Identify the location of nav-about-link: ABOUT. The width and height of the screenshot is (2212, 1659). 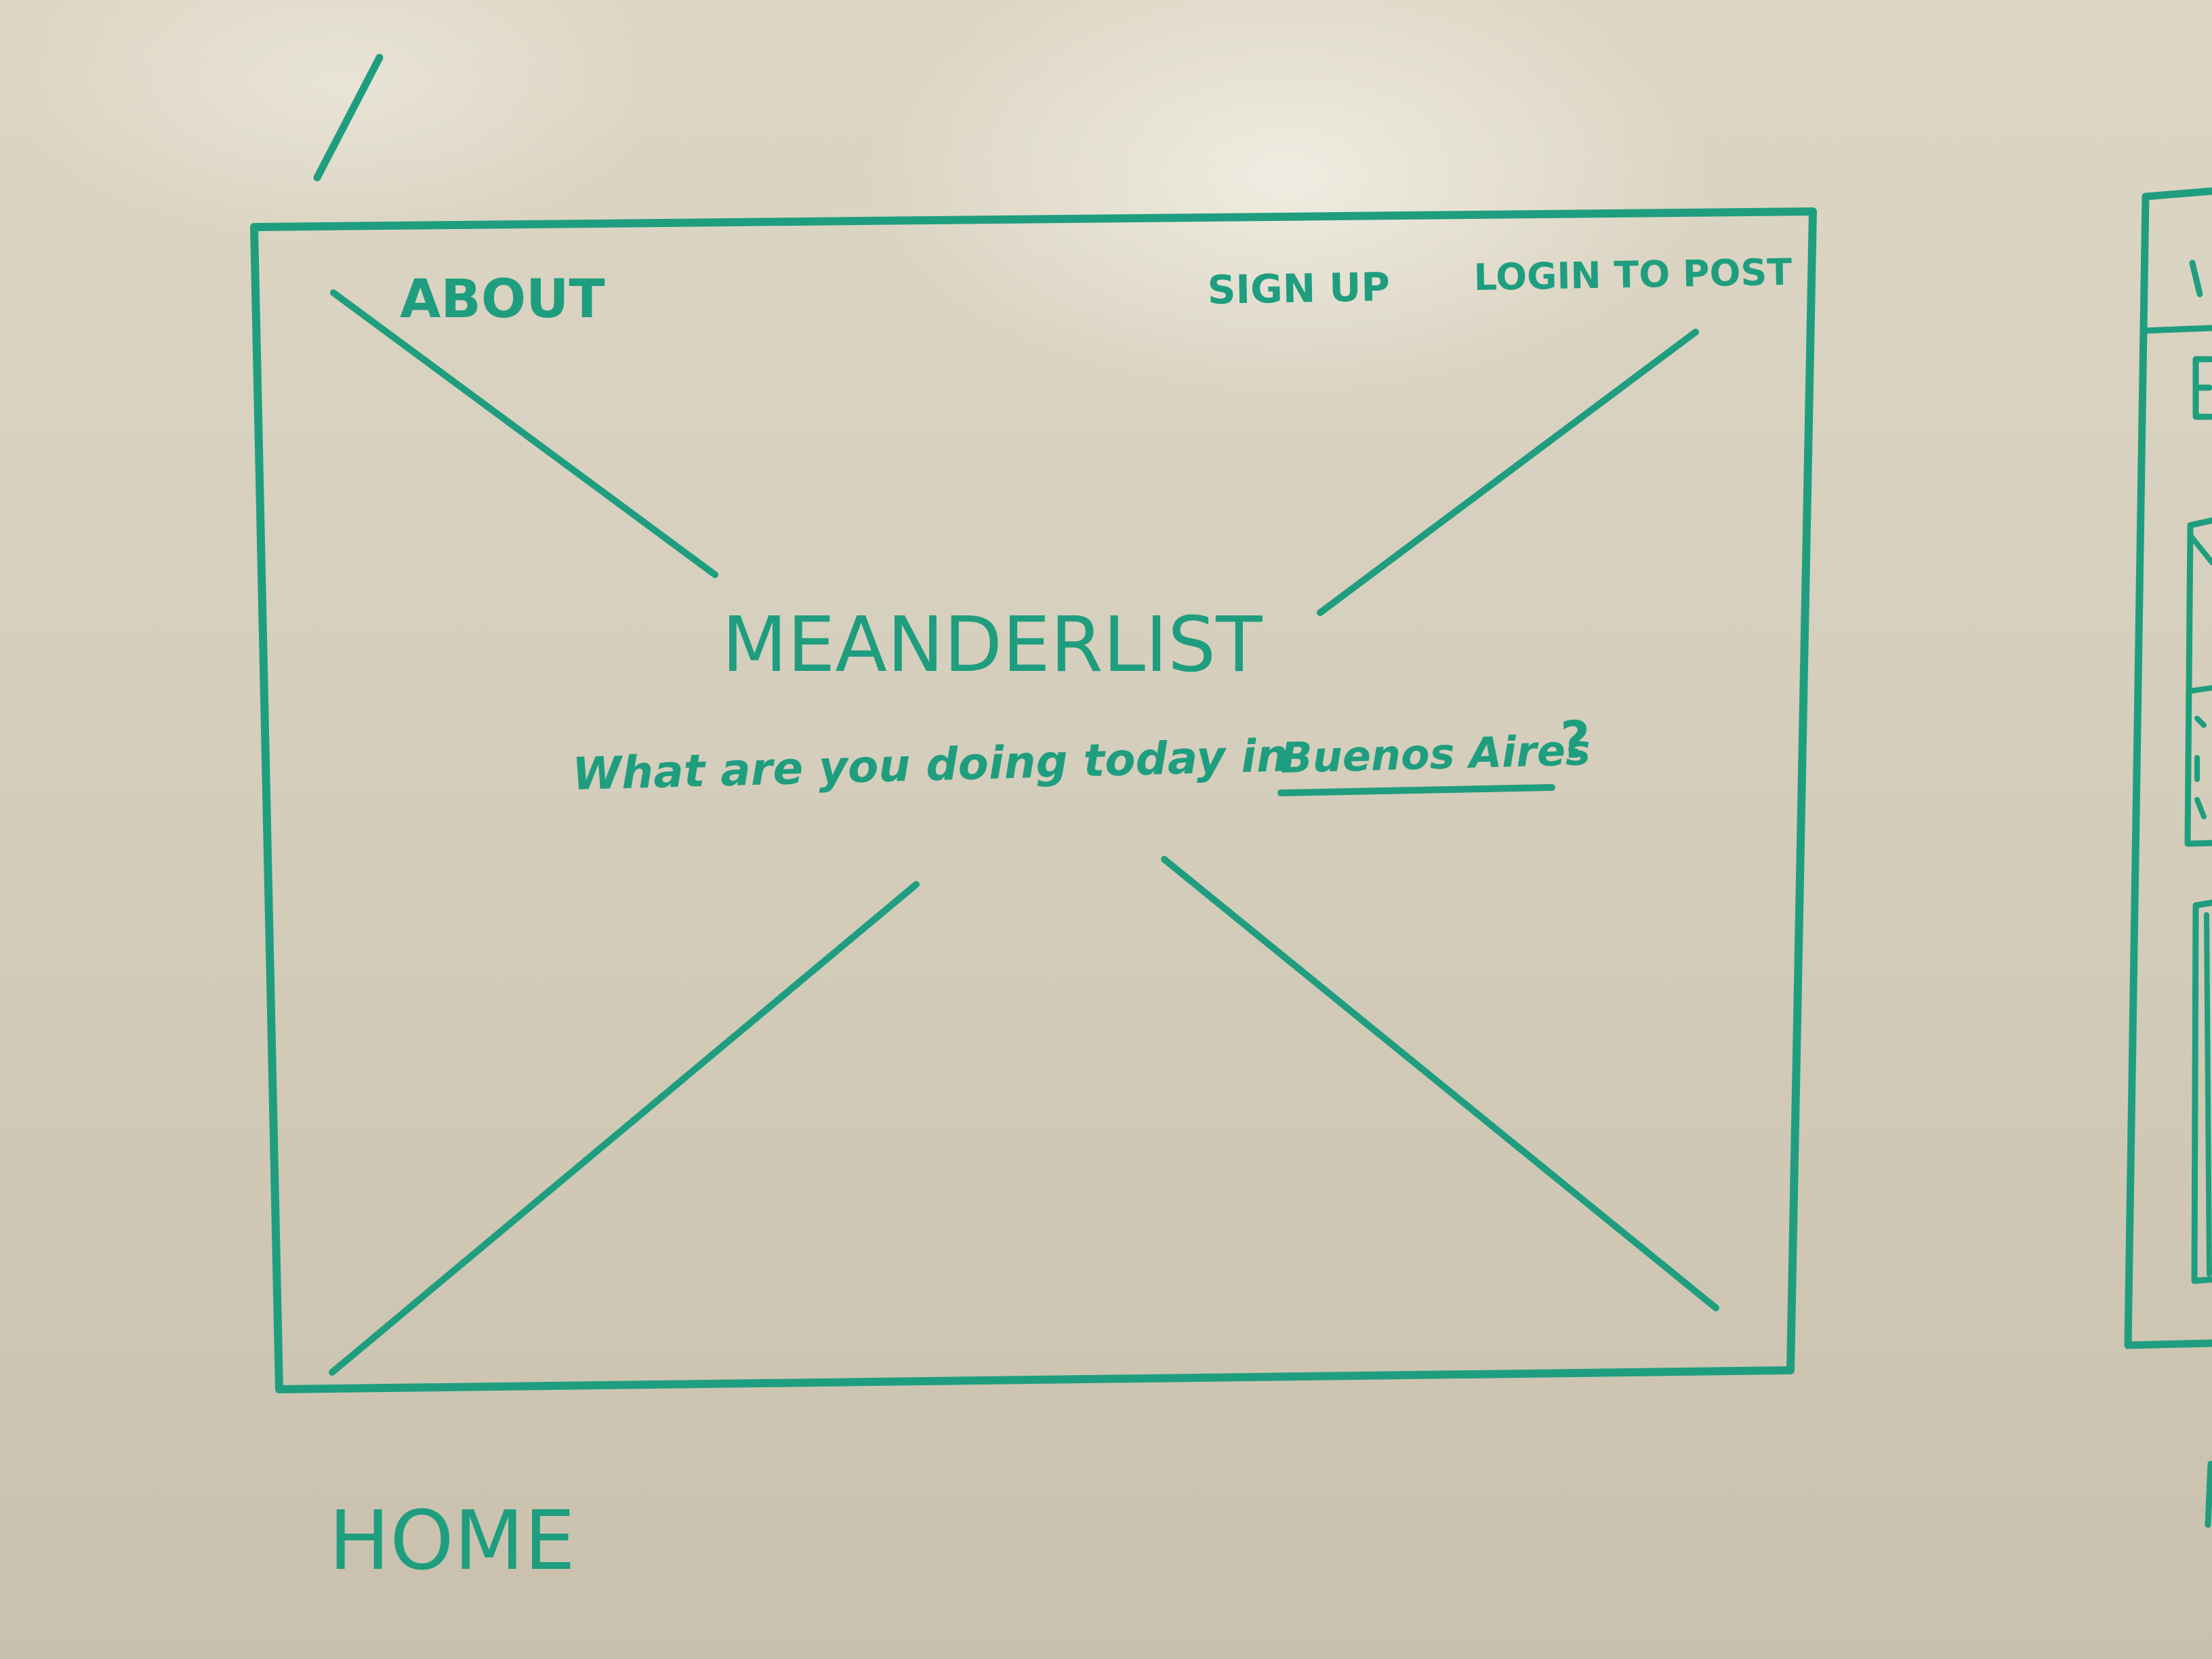
(503, 299).